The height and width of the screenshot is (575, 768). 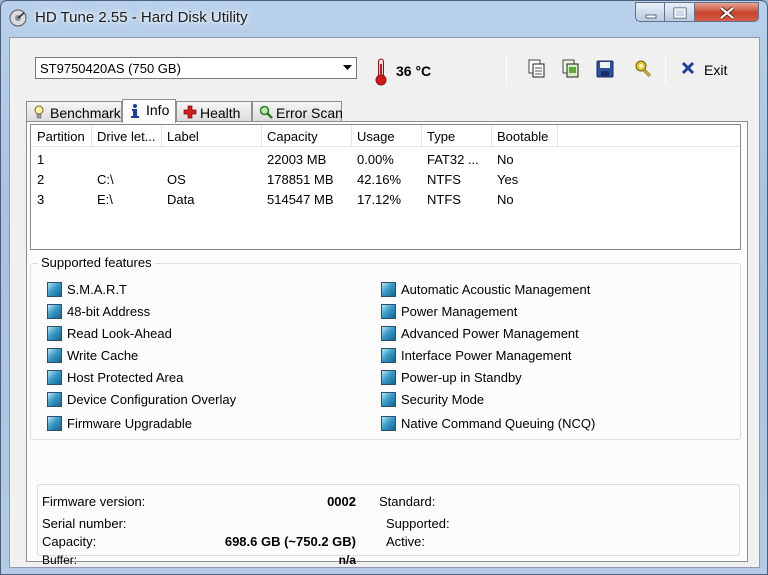 What do you see at coordinates (196, 68) in the screenshot?
I see `drive-select: ST9750420AS (750 GB)` at bounding box center [196, 68].